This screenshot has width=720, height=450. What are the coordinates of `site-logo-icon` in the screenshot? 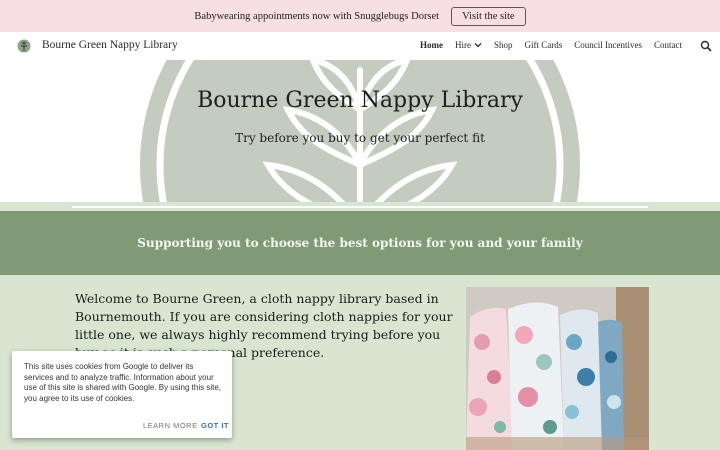 It's located at (24, 46).